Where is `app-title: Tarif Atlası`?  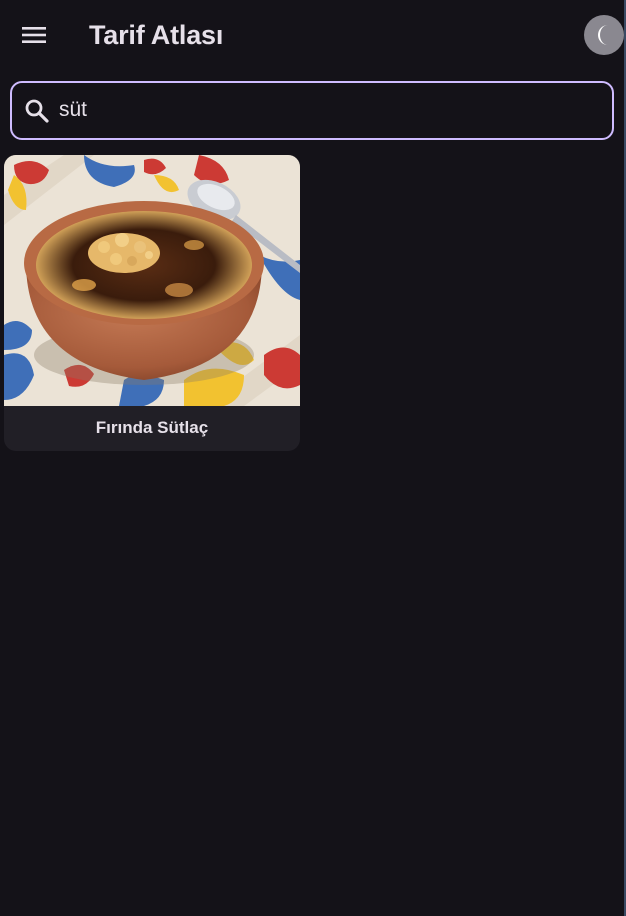 app-title: Tarif Atlası is located at coordinates (156, 35).